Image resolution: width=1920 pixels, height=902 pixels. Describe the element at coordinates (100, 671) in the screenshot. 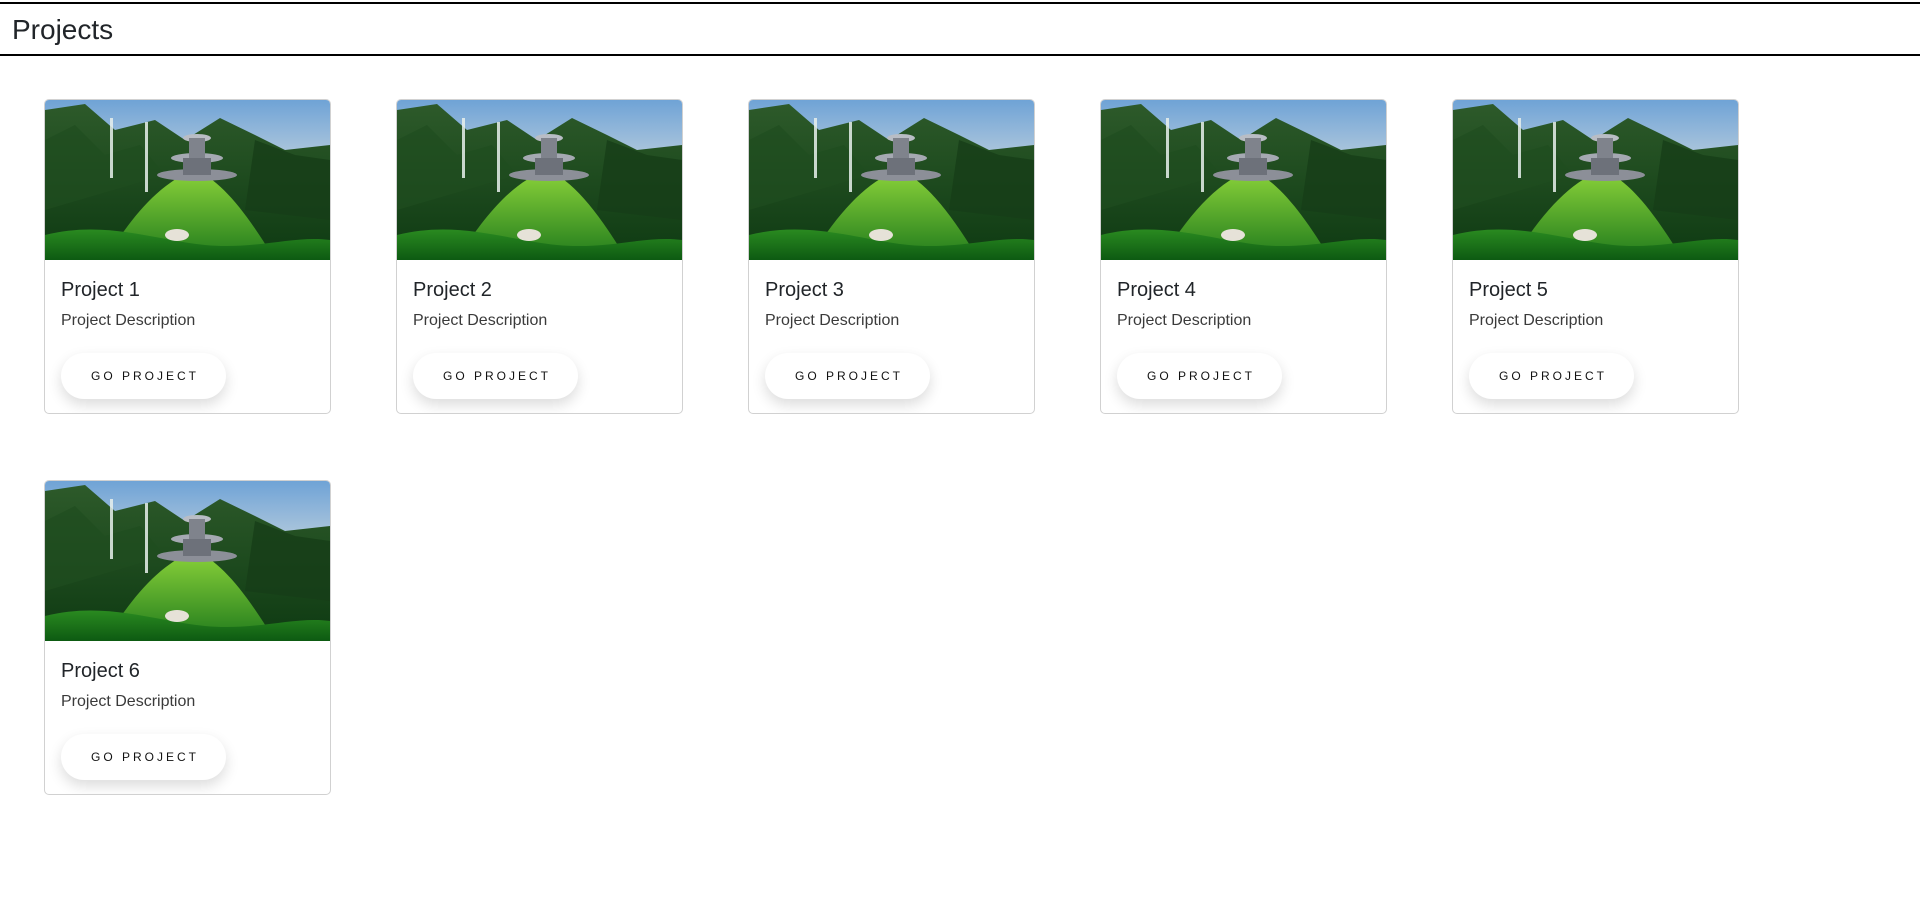

I see `project-title: Project 6` at that location.